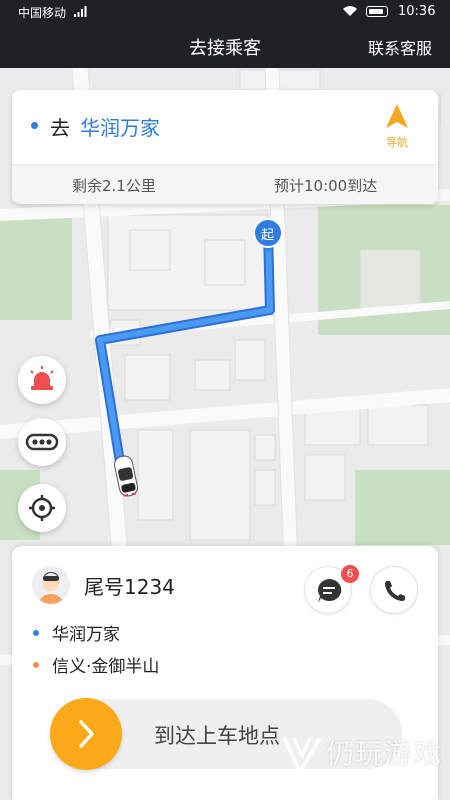 The image size is (450, 800). I want to click on more-button, so click(42, 442).